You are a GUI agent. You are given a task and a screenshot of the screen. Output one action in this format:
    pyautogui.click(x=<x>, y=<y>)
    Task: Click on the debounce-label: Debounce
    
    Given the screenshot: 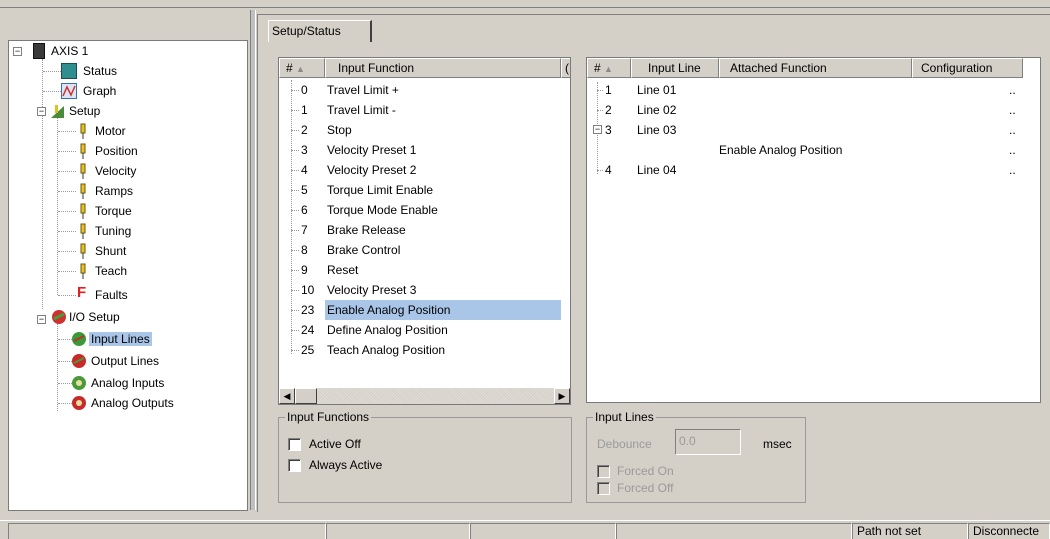 What is the action you would take?
    pyautogui.click(x=624, y=444)
    